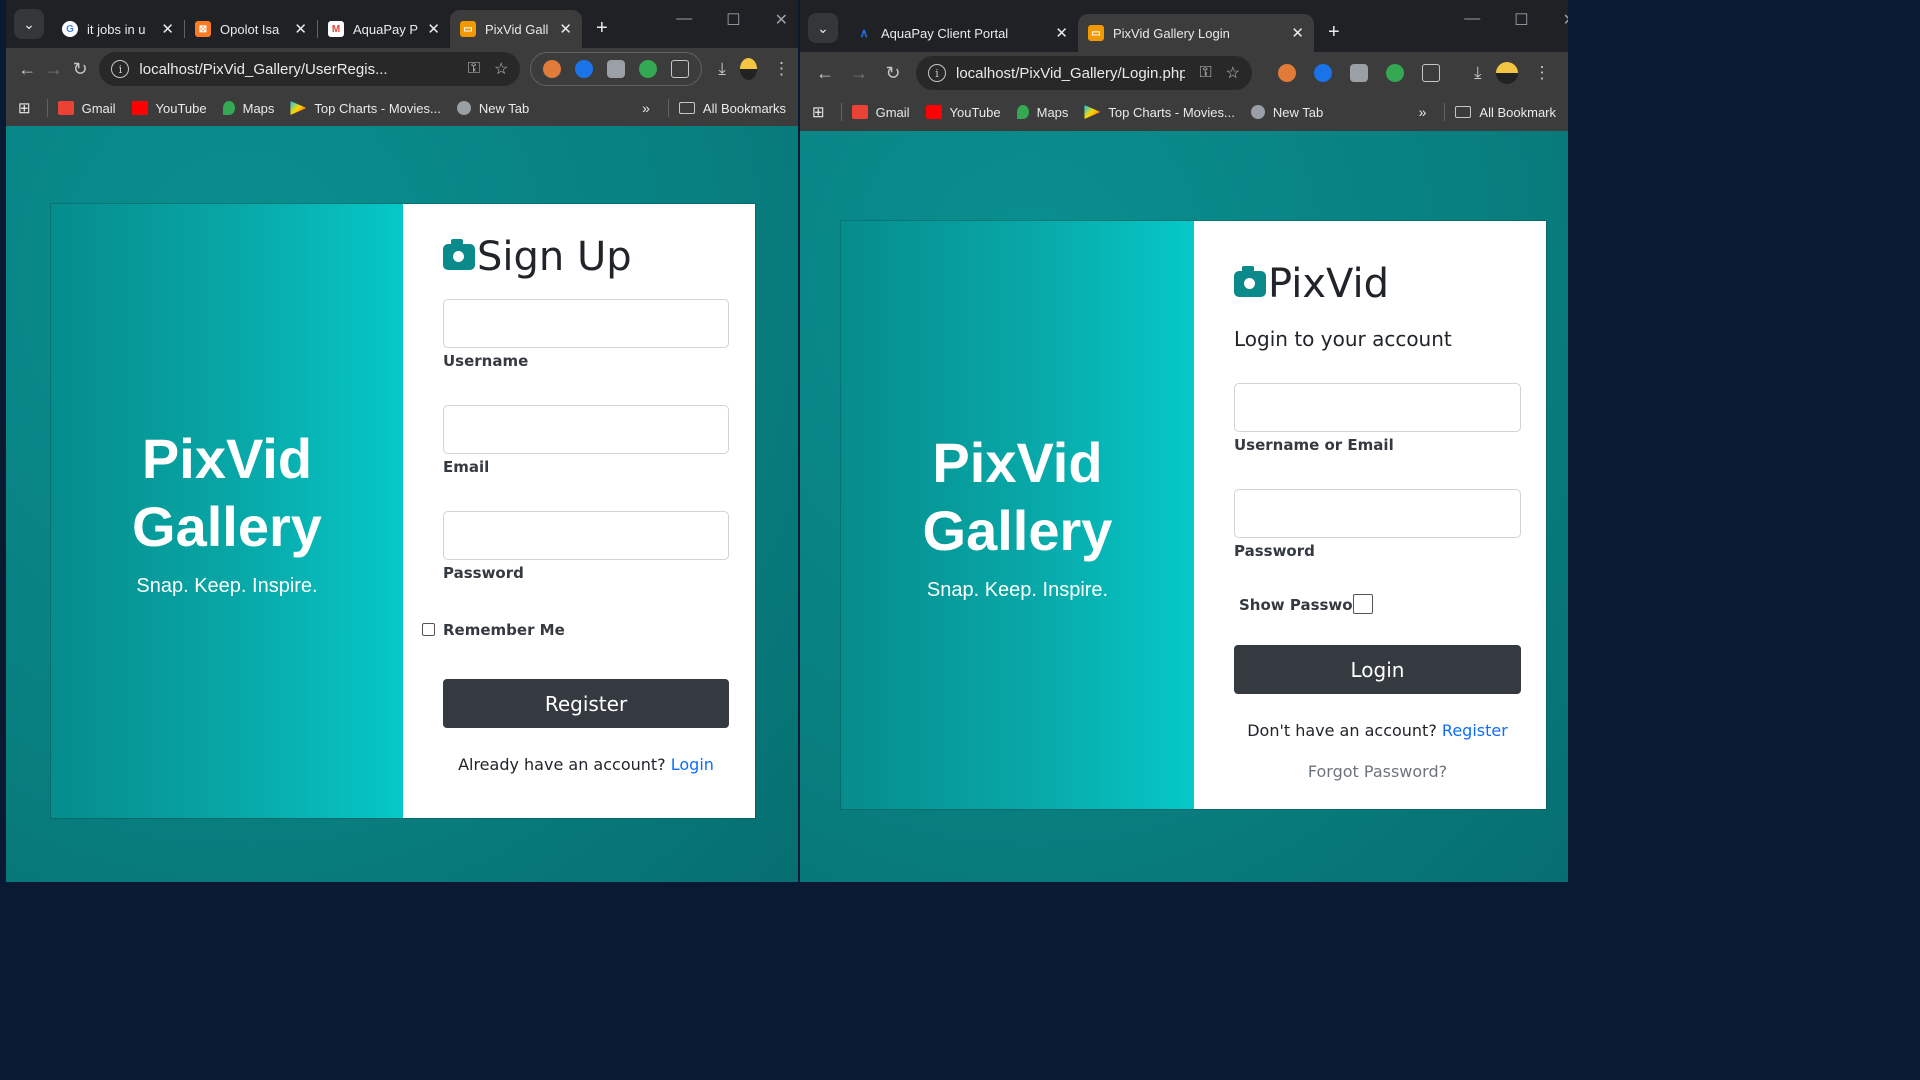 The image size is (1920, 1080). I want to click on address-bar: i localhost/PixVid_Gallery/Login.php ⚿ ☆, so click(1084, 73).